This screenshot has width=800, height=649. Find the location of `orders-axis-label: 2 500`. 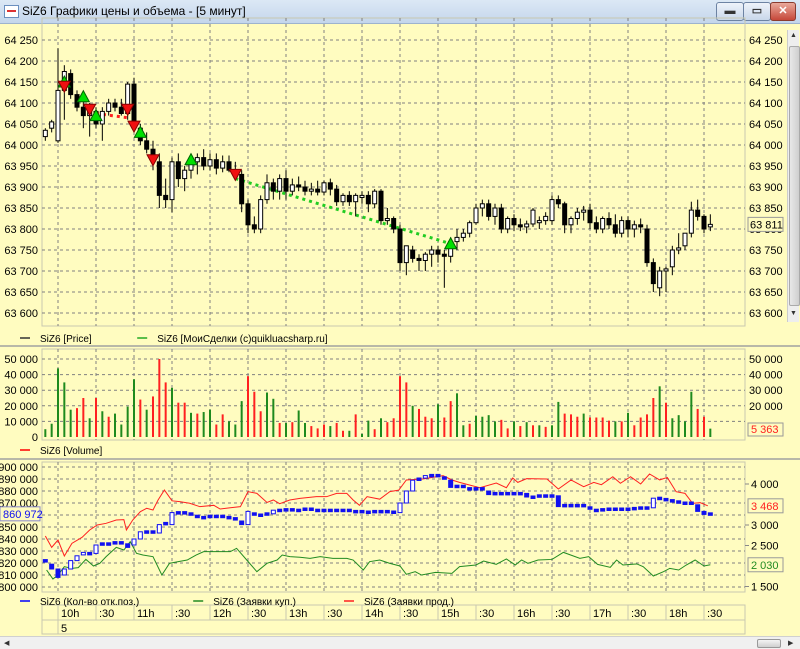

orders-axis-label: 2 500 is located at coordinates (765, 547).